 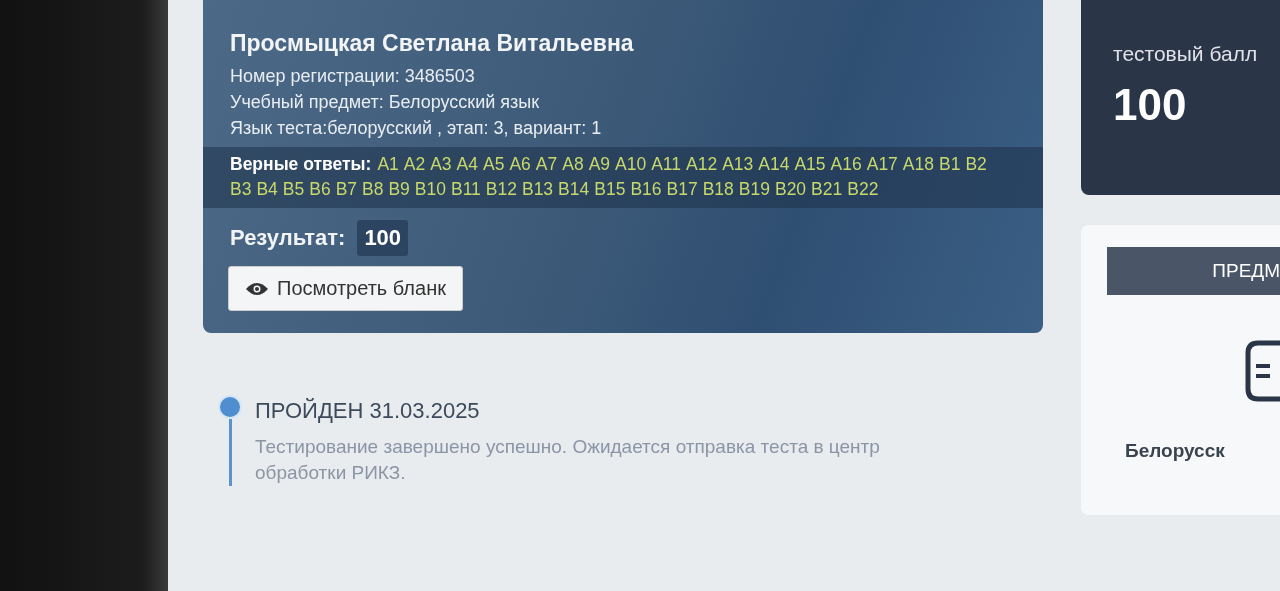 What do you see at coordinates (257, 288) in the screenshot?
I see `eye-icon` at bounding box center [257, 288].